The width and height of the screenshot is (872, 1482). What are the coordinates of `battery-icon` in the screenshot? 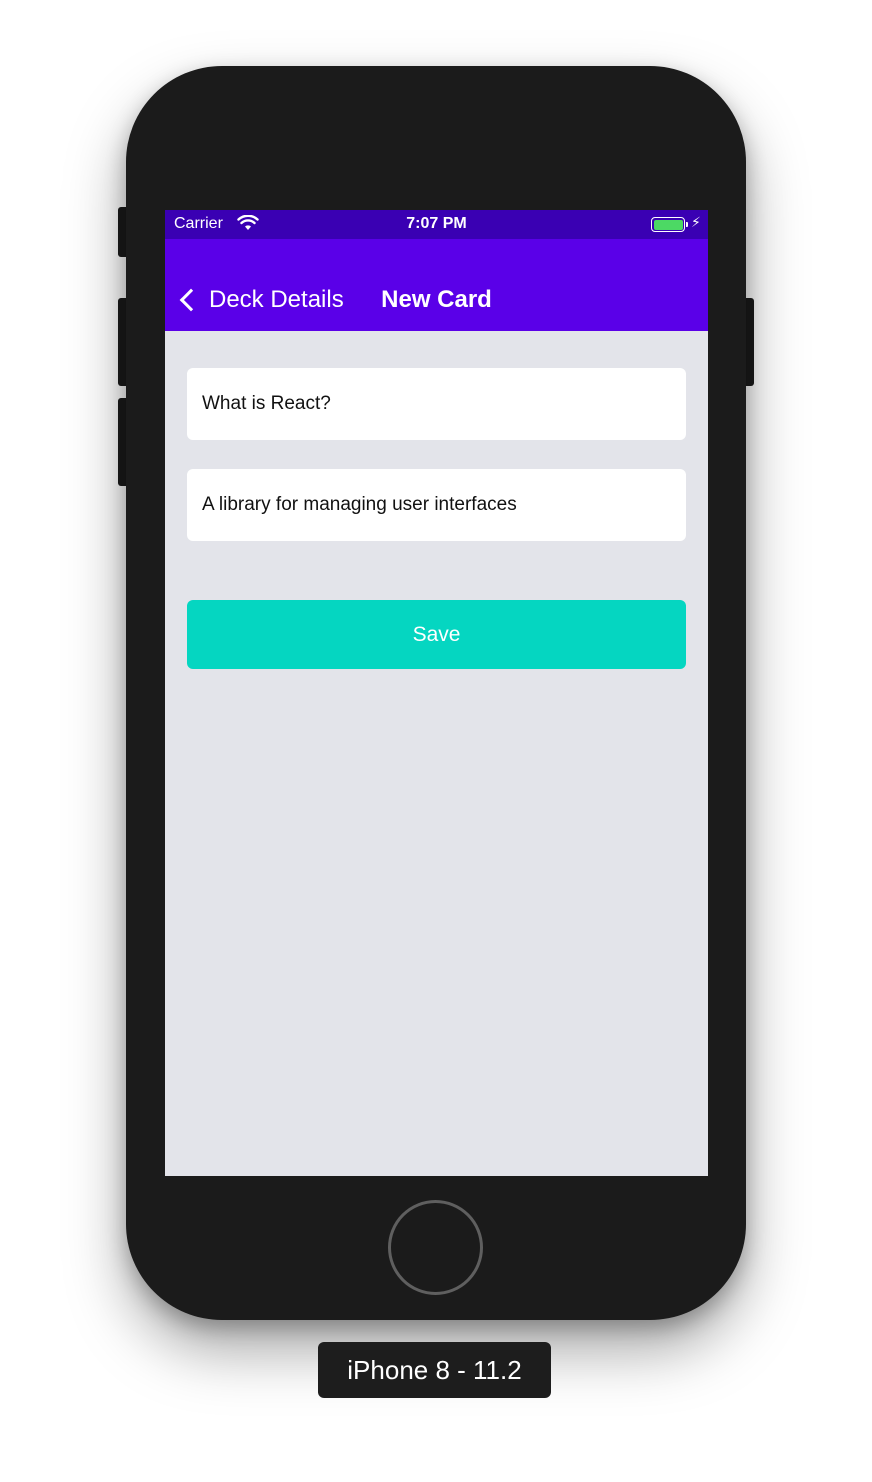 It's located at (668, 224).